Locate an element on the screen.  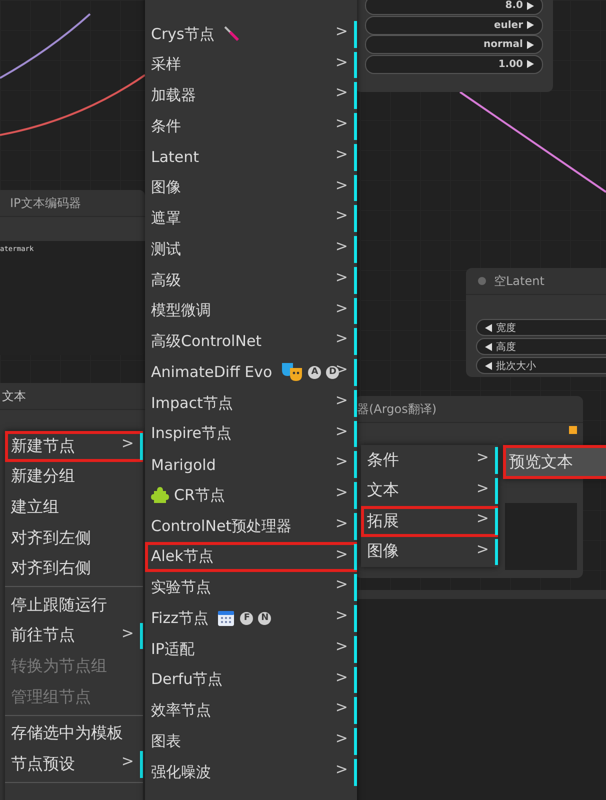
value-widget: 高度 is located at coordinates (541, 346).